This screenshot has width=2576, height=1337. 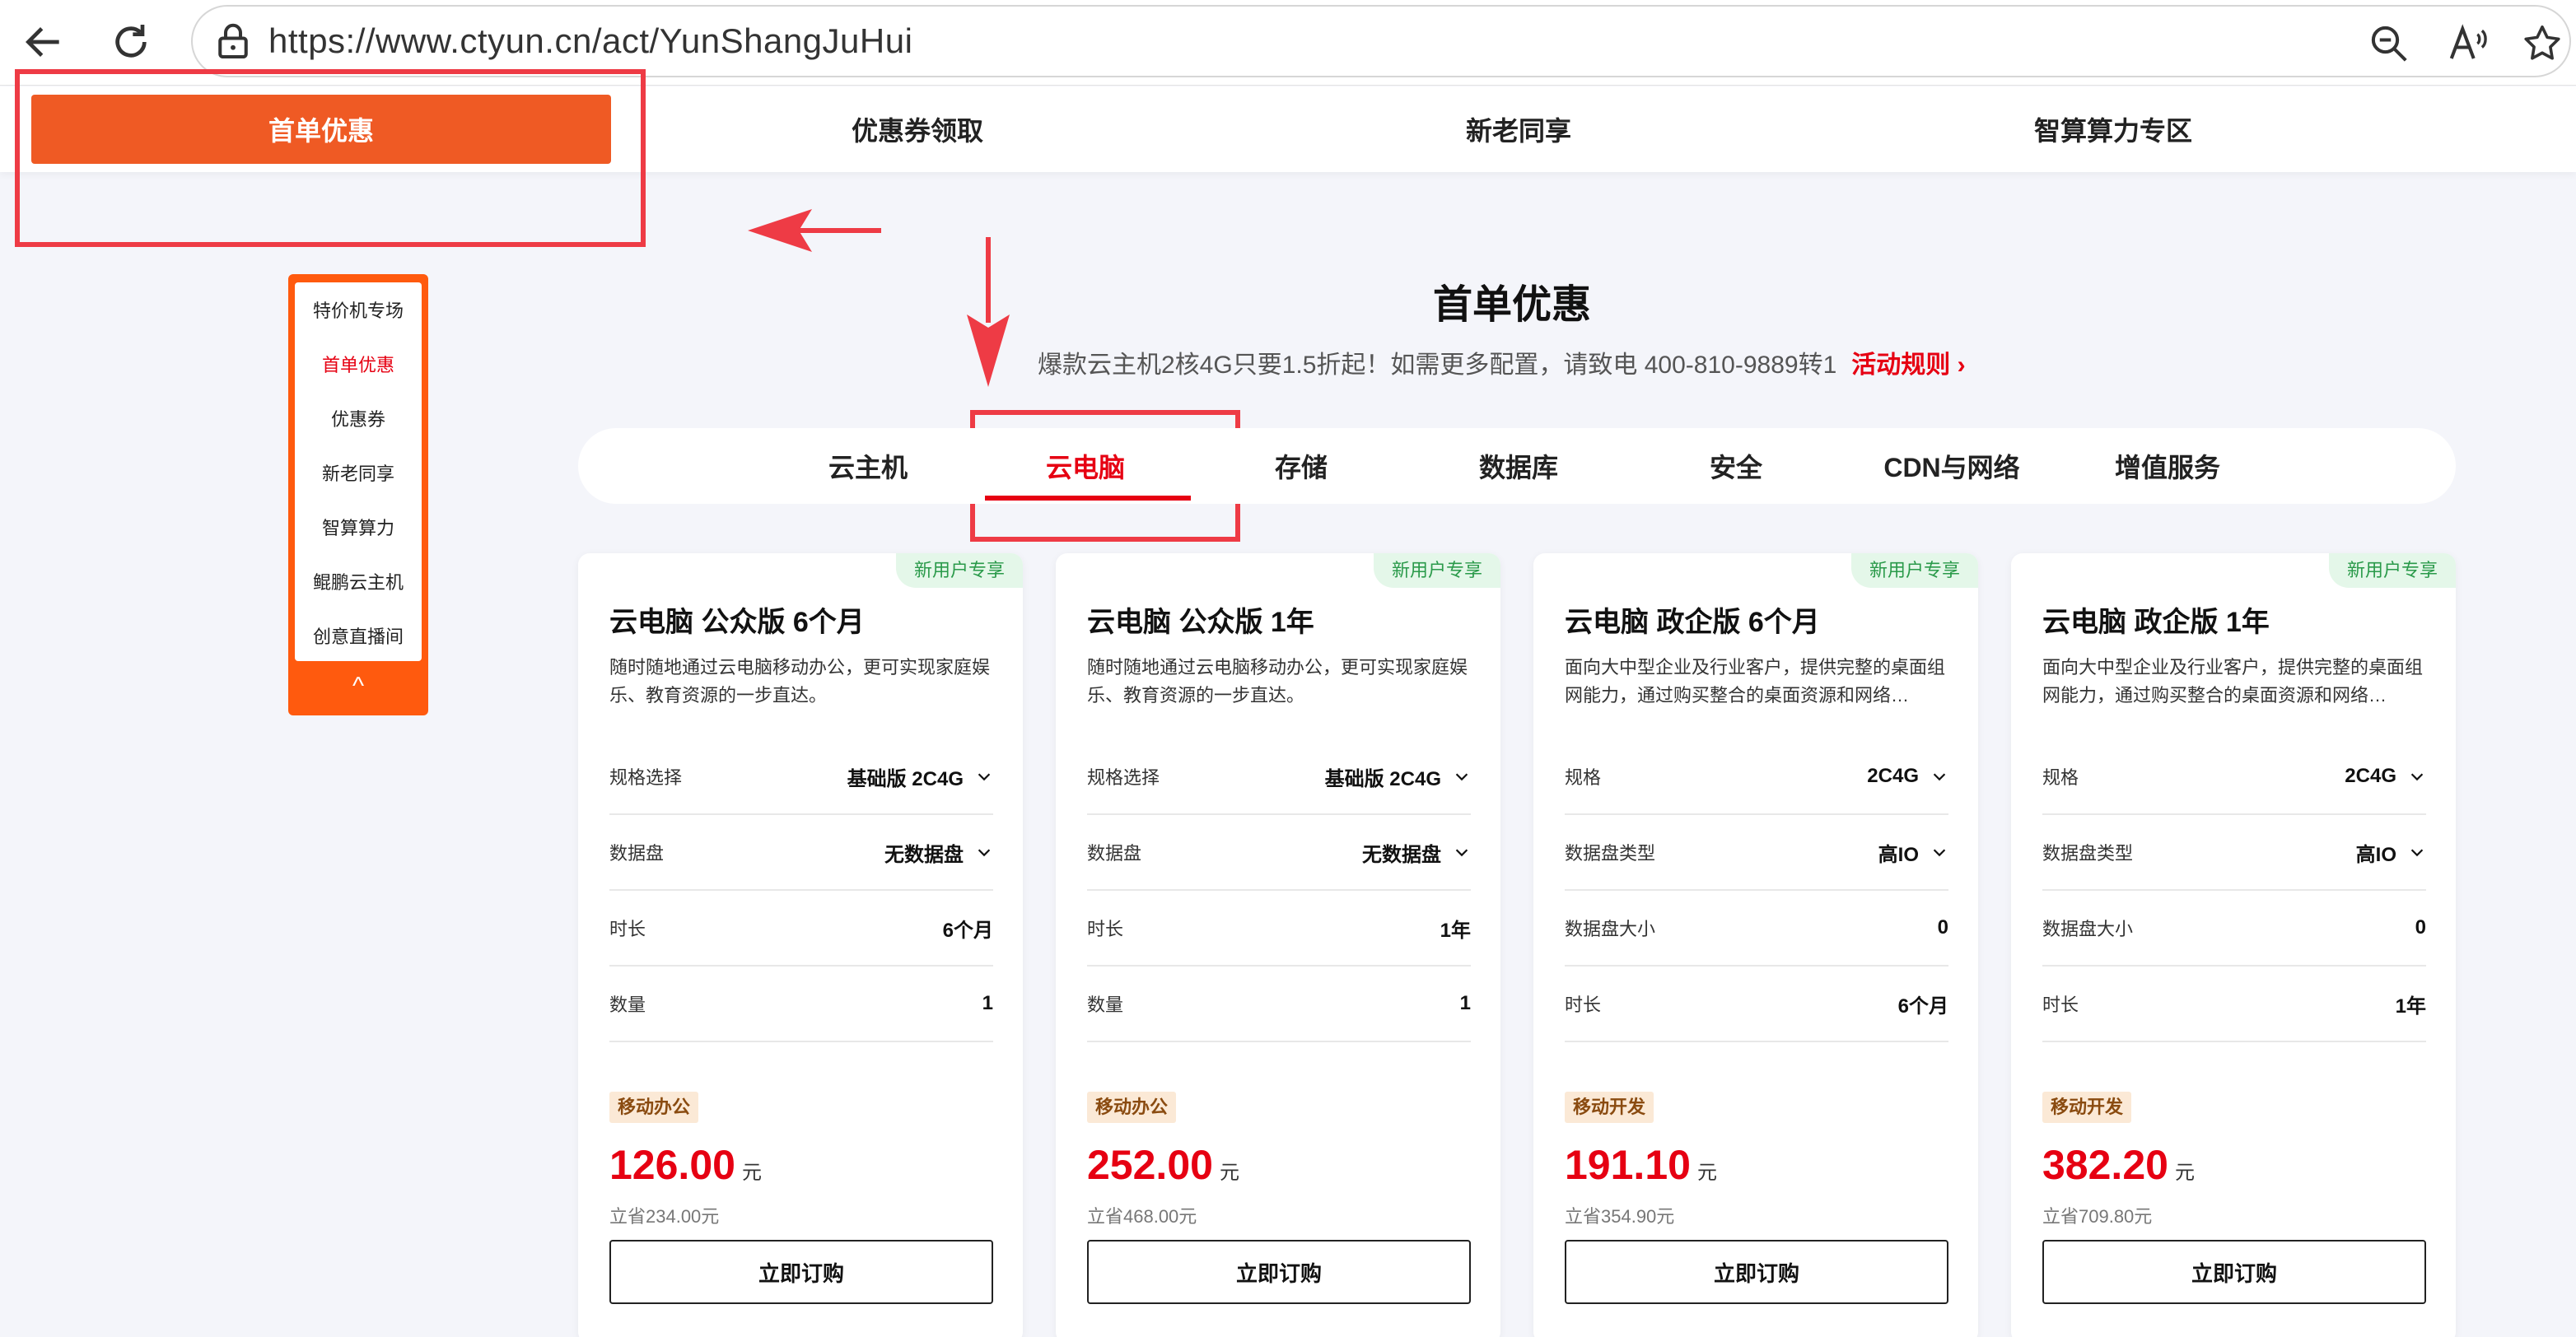 I want to click on address-bar: https://www.ctyun.cn/act/YunShangJuHui, so click(x=1381, y=41).